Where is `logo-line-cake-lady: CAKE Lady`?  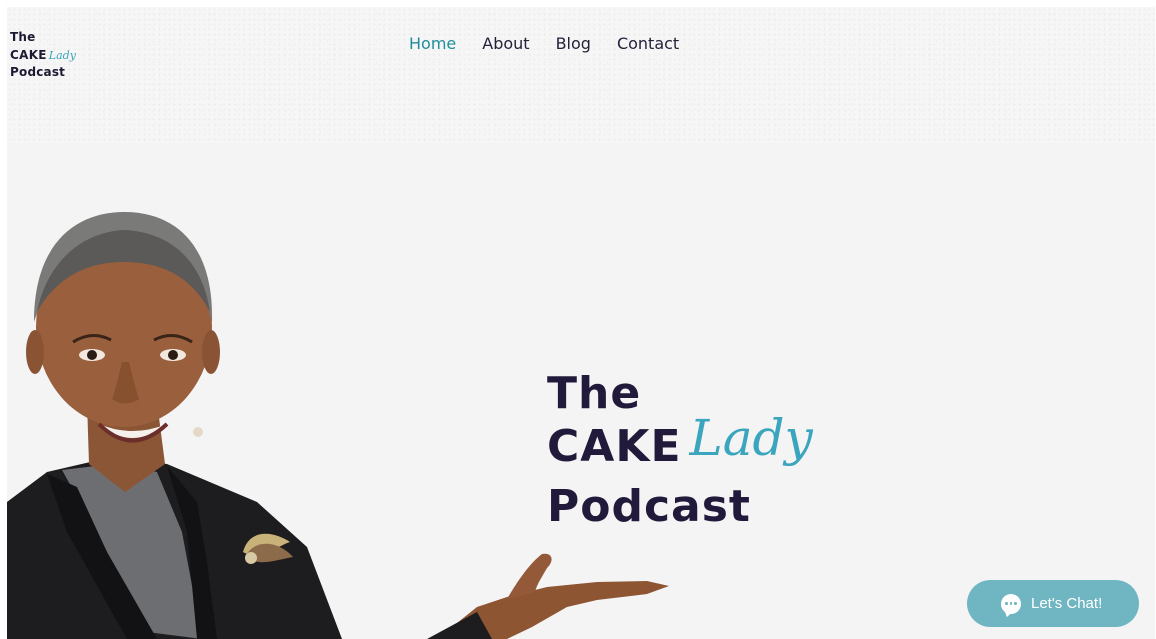
logo-line-cake-lady: CAKE Lady is located at coordinates (55, 55).